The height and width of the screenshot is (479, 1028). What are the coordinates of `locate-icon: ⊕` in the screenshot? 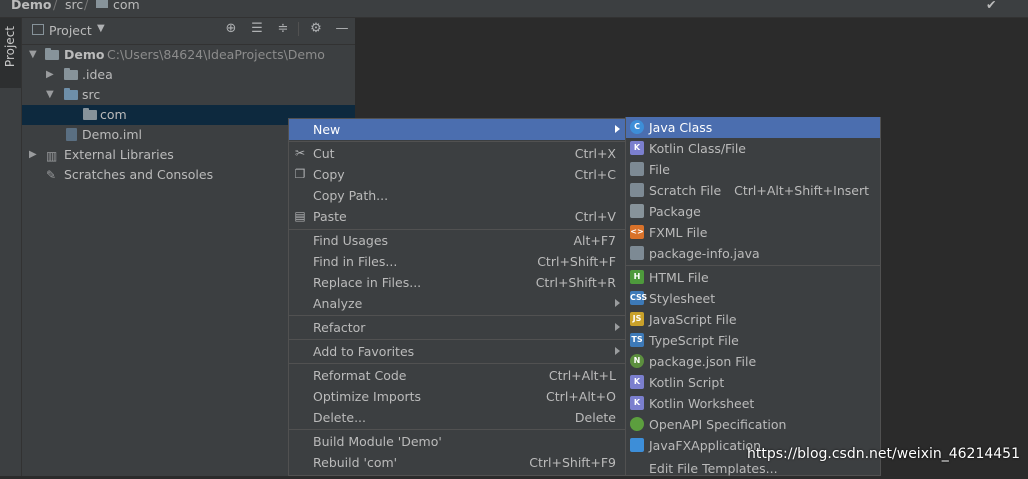 It's located at (231, 29).